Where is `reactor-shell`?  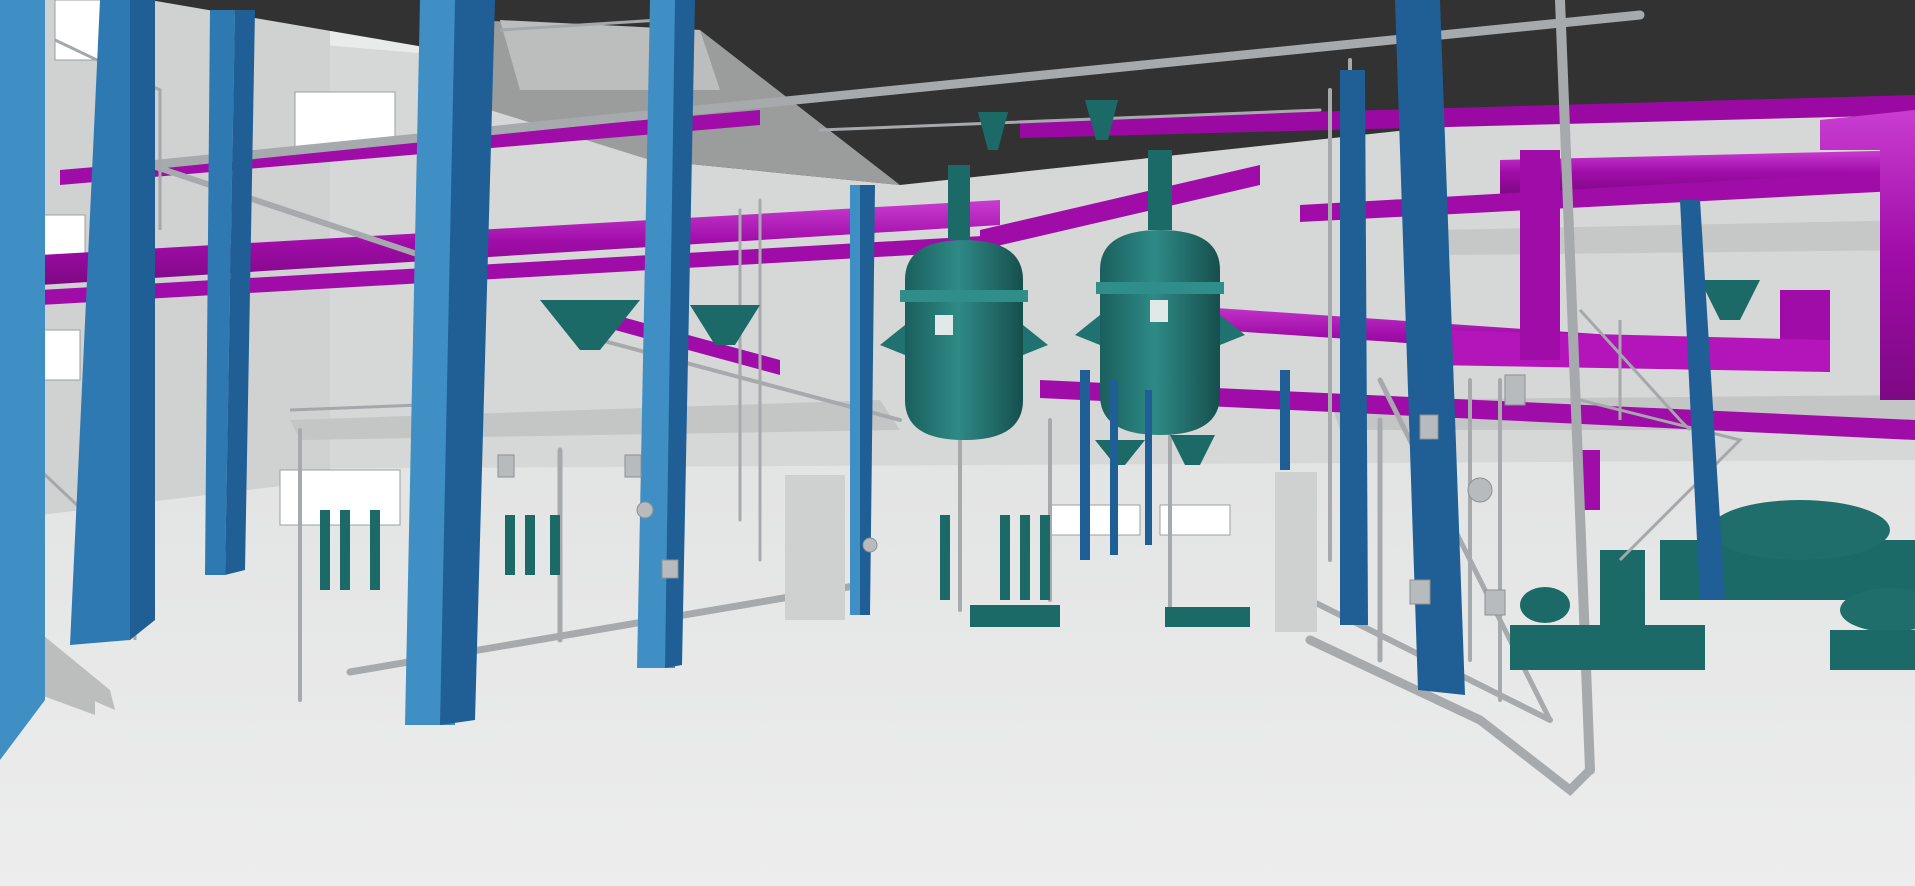 reactor-shell is located at coordinates (964, 340).